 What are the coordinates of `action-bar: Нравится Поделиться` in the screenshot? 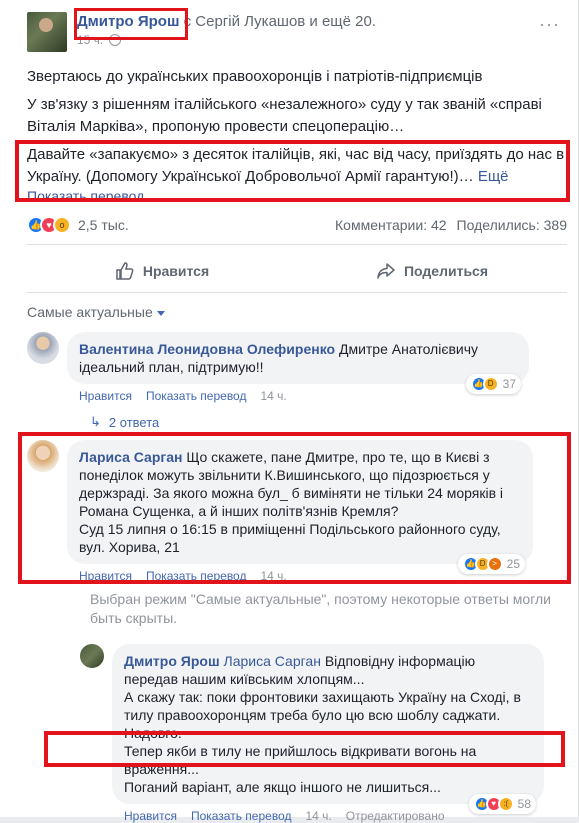 It's located at (297, 271).